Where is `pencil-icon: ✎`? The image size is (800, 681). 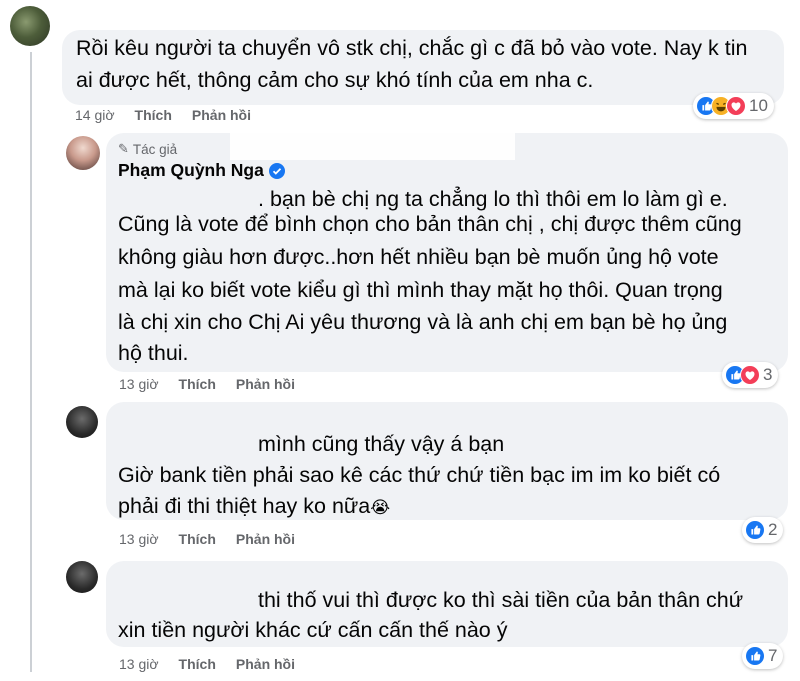 pencil-icon: ✎ is located at coordinates (123, 148).